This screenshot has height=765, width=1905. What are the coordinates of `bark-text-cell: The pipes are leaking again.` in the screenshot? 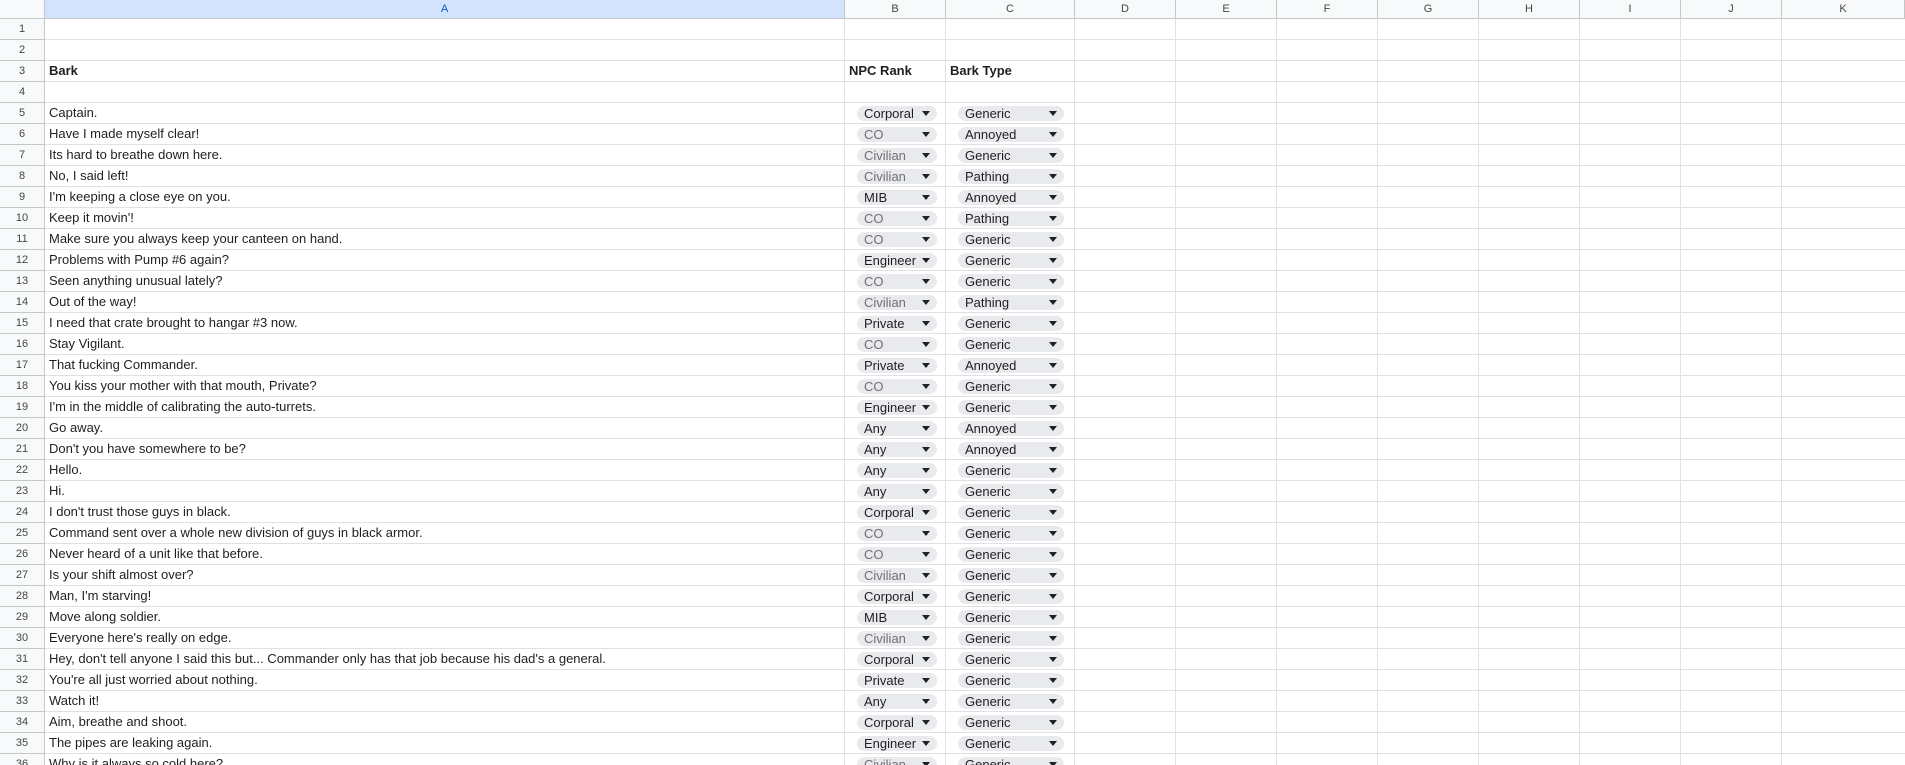 It's located at (445, 743).